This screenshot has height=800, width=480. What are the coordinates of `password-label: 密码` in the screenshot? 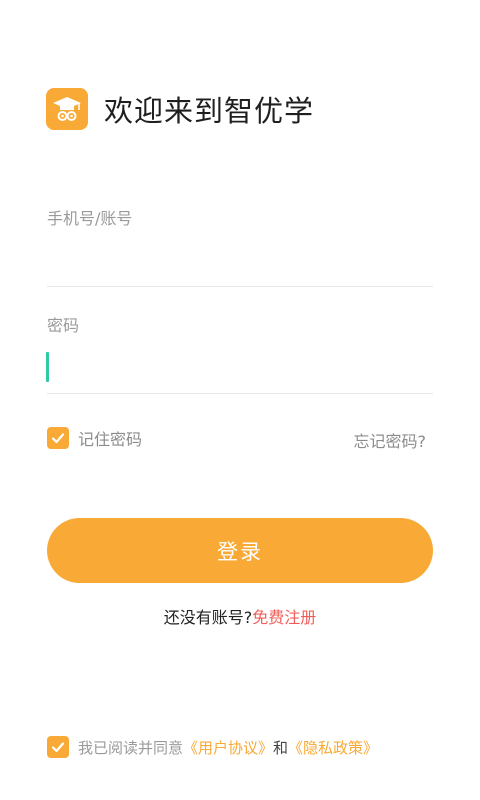 It's located at (63, 325).